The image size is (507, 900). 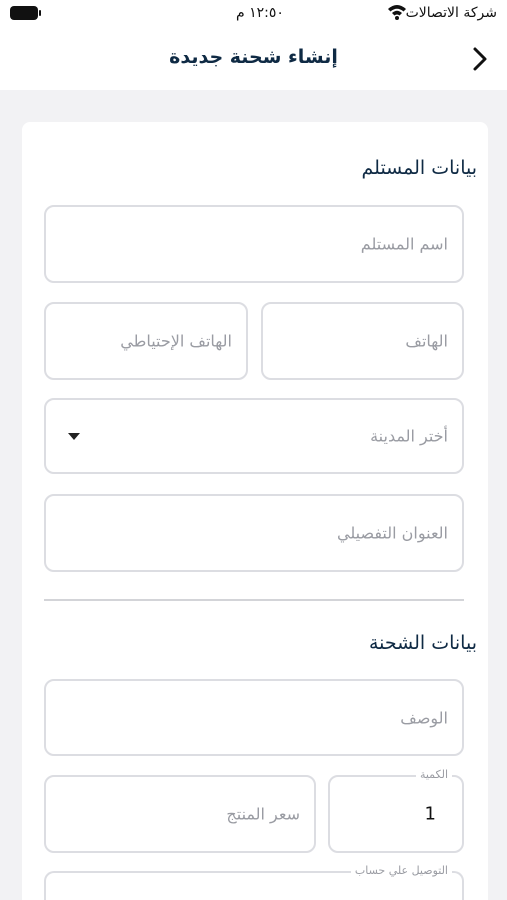 What do you see at coordinates (254, 882) in the screenshot?
I see `delivery-account-select: التوصيل علي حساب` at bounding box center [254, 882].